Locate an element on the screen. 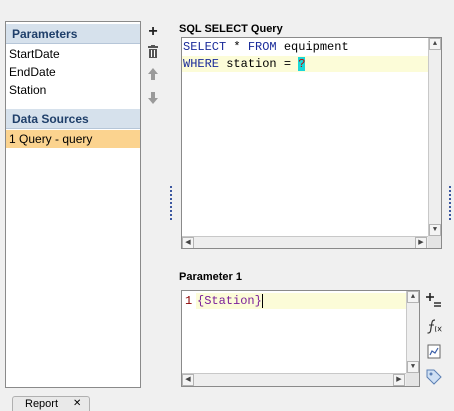 This screenshot has height=411, width=454. parameter-value-line: {Station} is located at coordinates (301, 301).